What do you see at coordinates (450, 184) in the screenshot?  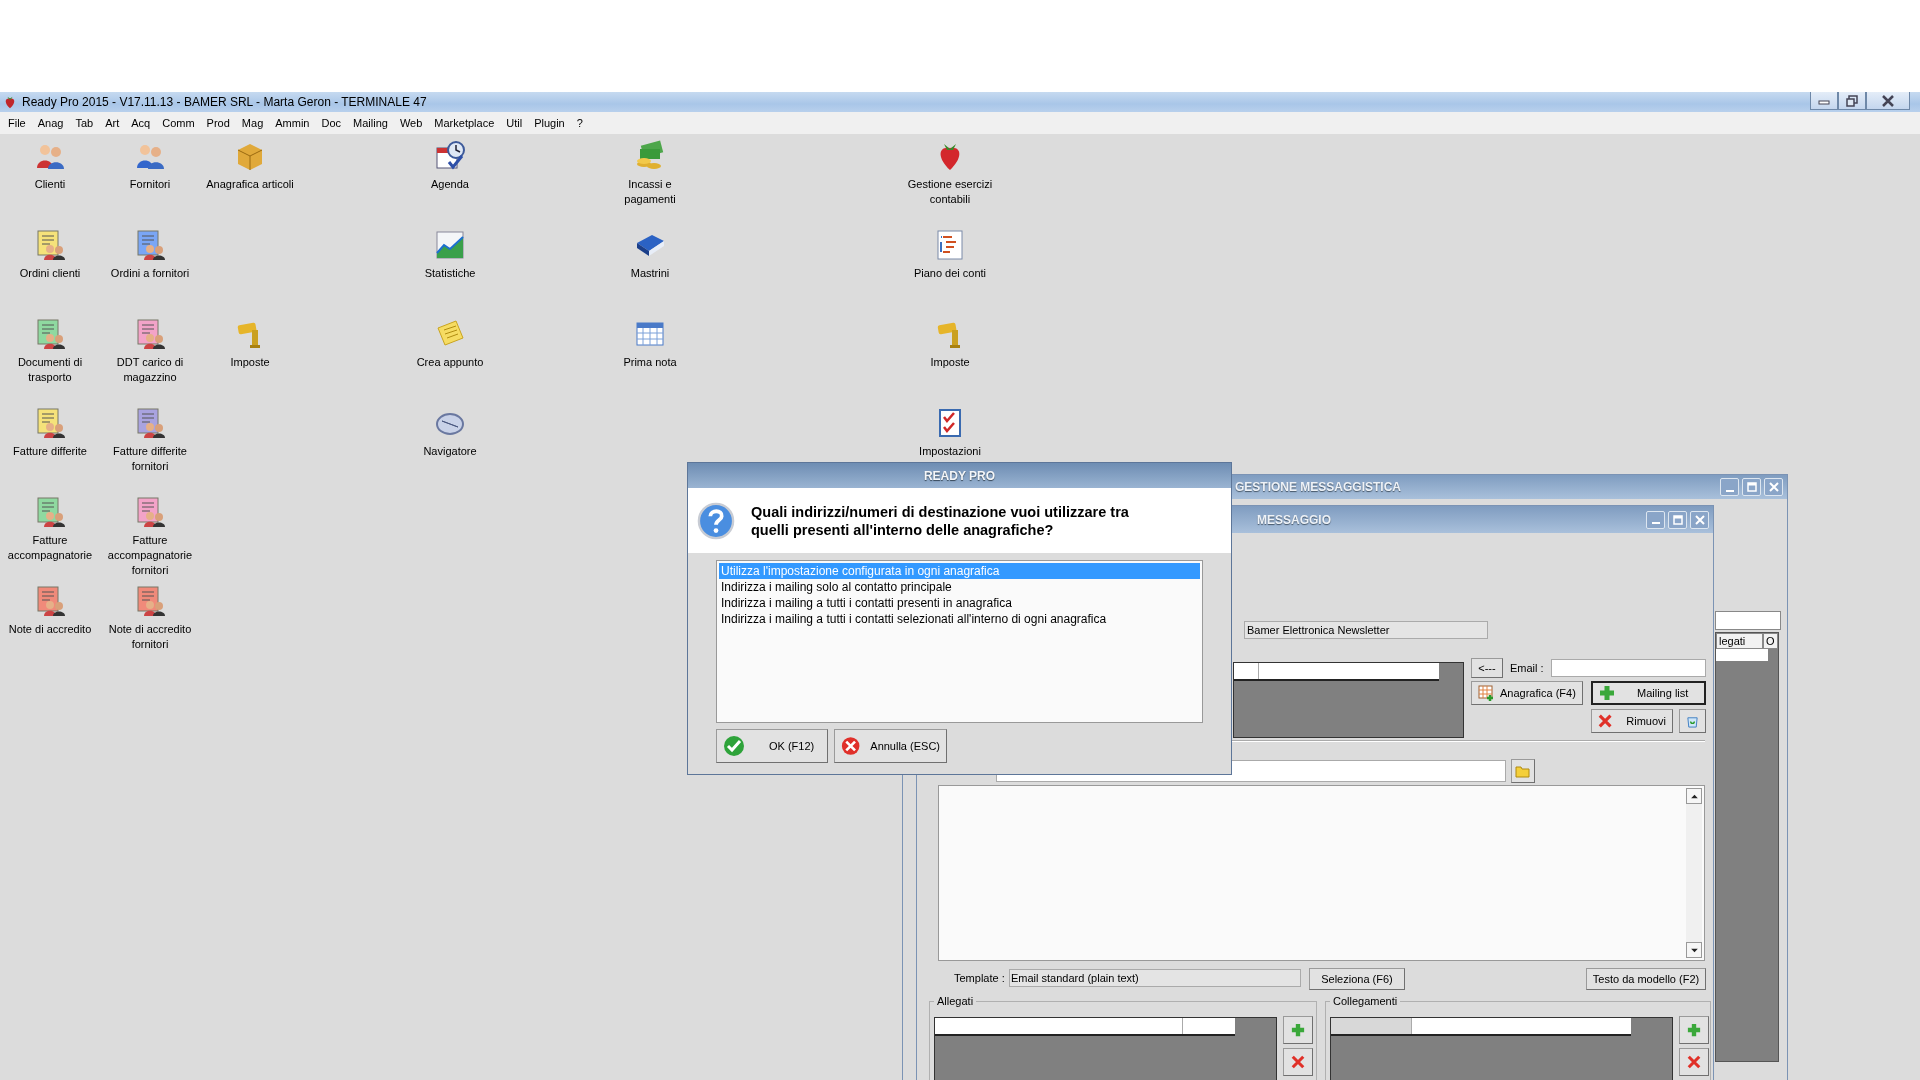 I see `desktop-shortcut: Agenda` at bounding box center [450, 184].